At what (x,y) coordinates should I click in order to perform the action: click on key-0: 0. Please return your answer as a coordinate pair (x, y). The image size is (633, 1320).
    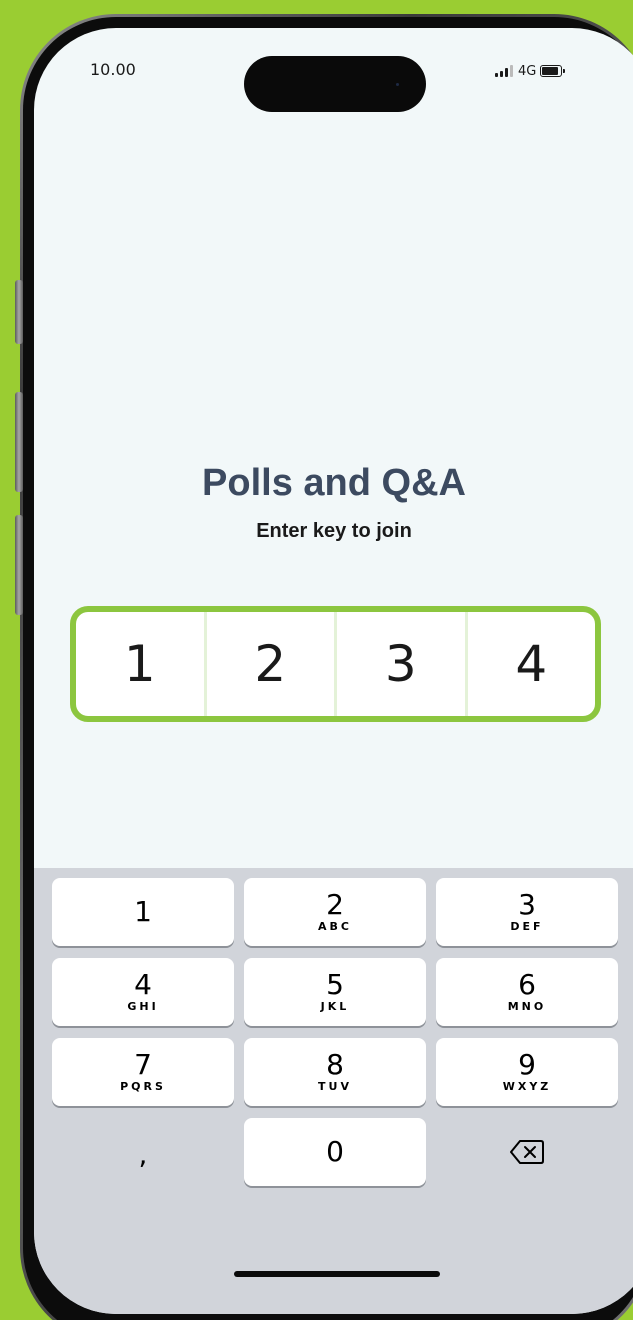
    Looking at the image, I should click on (335, 1152).